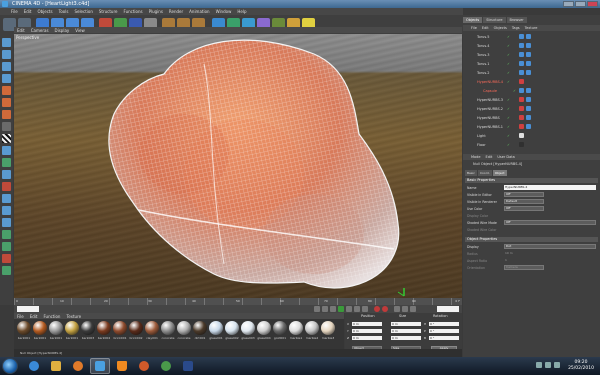  Describe the element at coordinates (6, 246) in the screenshot. I see `layer-icon` at that location.